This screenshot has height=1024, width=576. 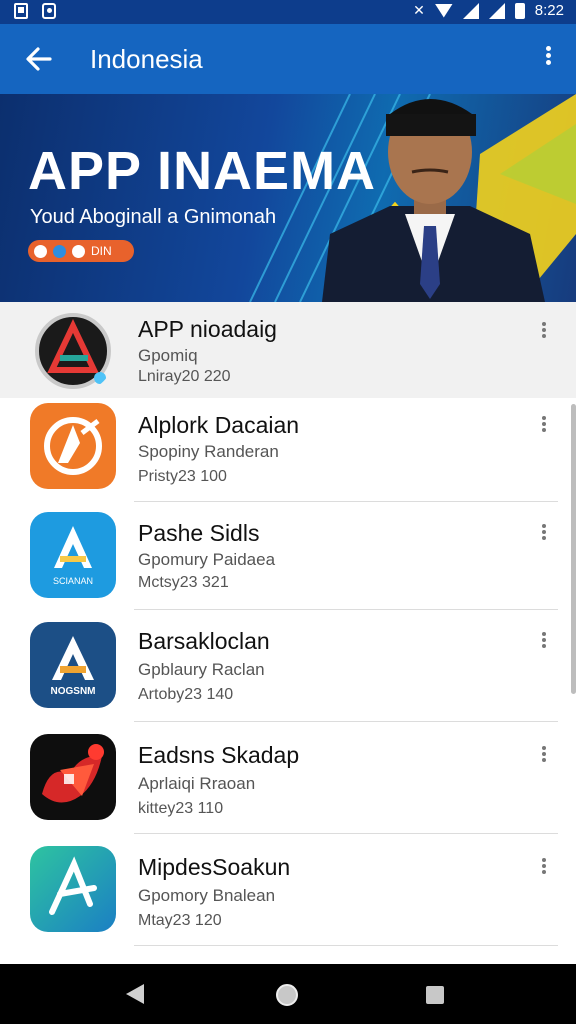 I want to click on nav-home-icon, so click(x=287, y=995).